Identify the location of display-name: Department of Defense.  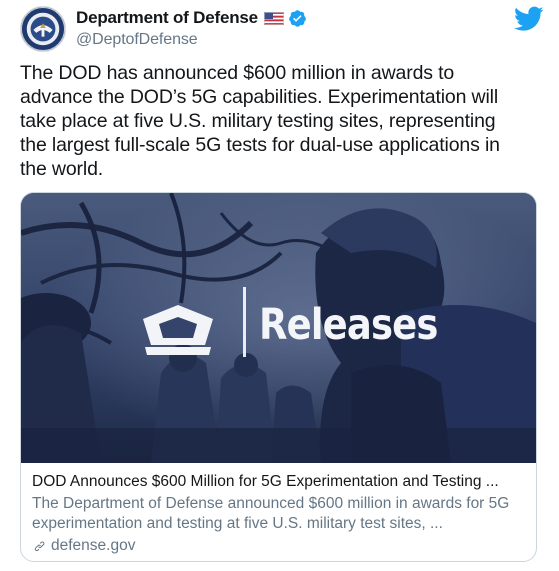
(167, 18).